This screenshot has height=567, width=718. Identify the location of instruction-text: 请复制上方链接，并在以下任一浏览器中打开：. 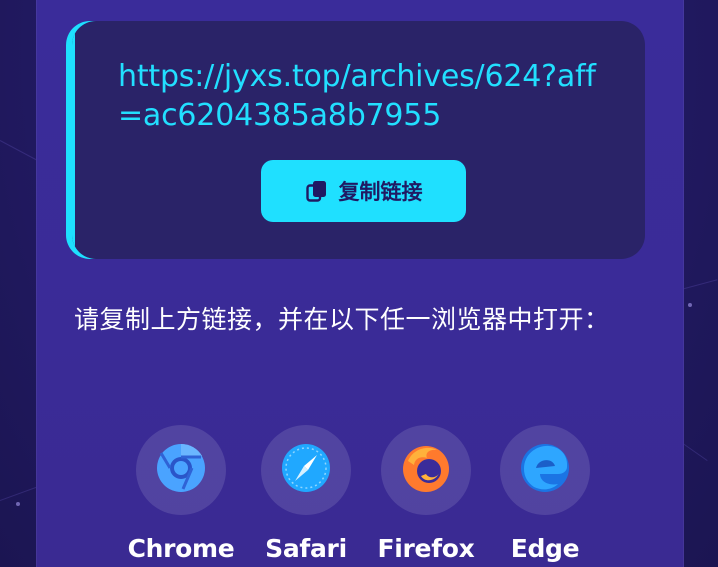
(342, 319).